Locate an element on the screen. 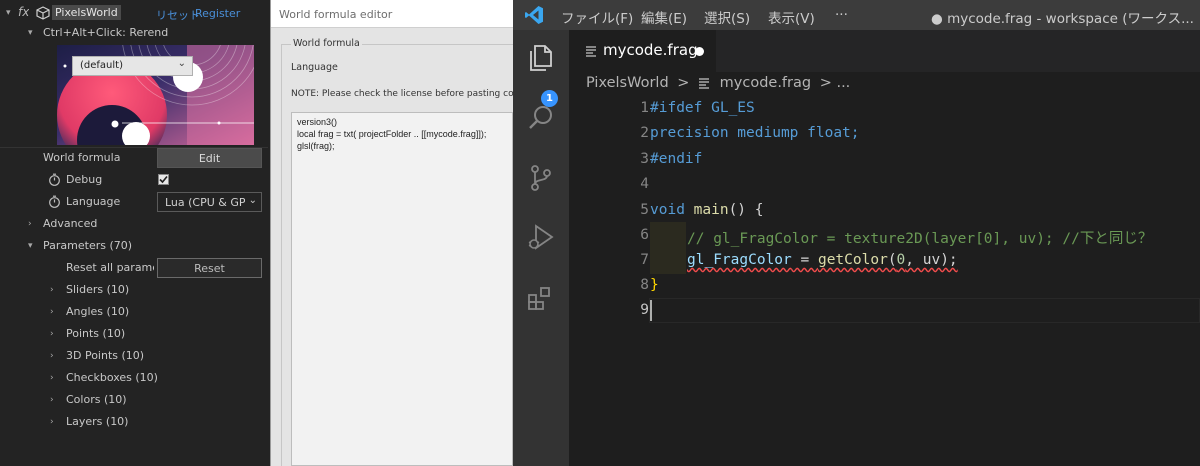 The height and width of the screenshot is (466, 1200). code-line-3: #endif is located at coordinates (676, 159).